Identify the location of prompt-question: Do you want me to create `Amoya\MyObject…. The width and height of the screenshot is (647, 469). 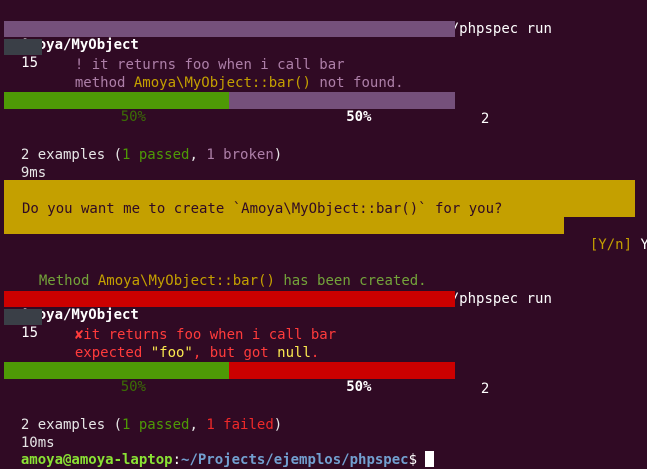
(262, 209).